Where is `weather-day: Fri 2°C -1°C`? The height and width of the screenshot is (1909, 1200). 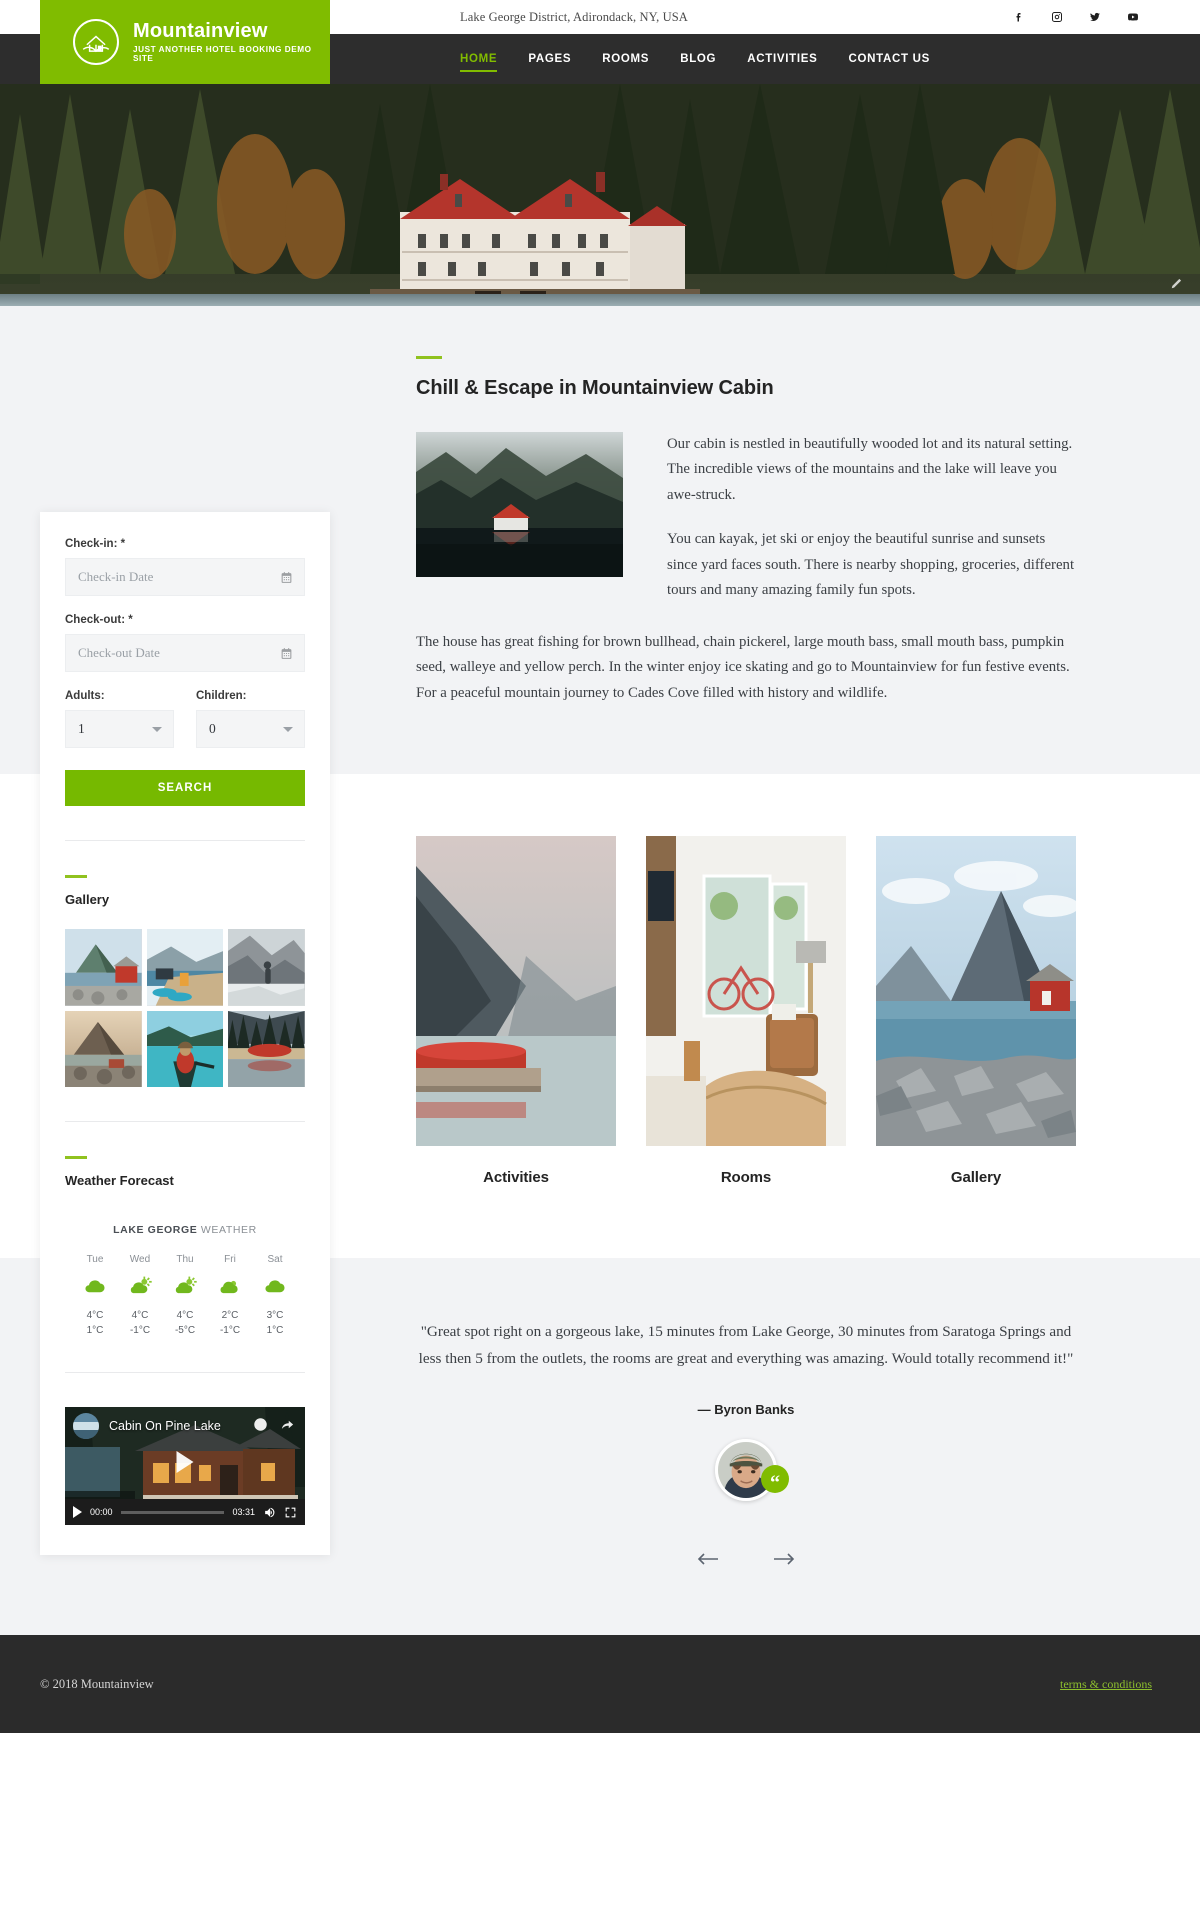
weather-day: Fri 2°C -1°C is located at coordinates (230, 1296).